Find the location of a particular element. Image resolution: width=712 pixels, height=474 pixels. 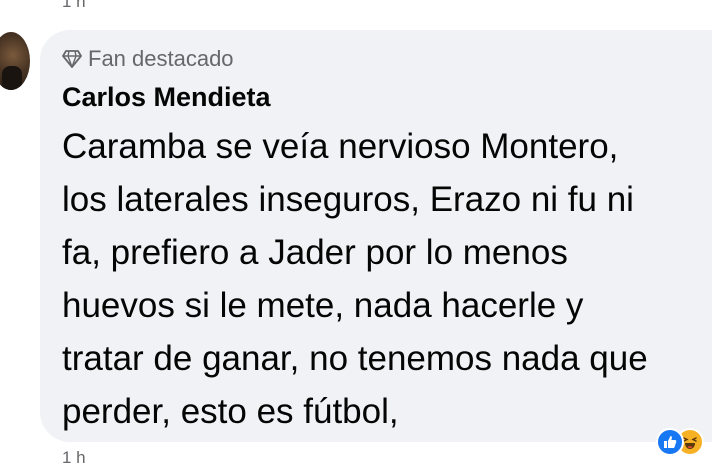

like-reaction-icon is located at coordinates (670, 442).